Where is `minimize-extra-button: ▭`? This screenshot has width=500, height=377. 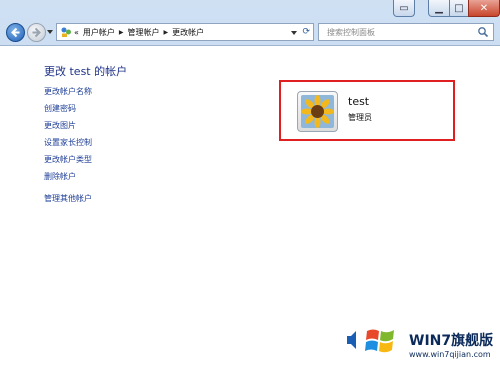
minimize-extra-button: ▭ is located at coordinates (404, 8).